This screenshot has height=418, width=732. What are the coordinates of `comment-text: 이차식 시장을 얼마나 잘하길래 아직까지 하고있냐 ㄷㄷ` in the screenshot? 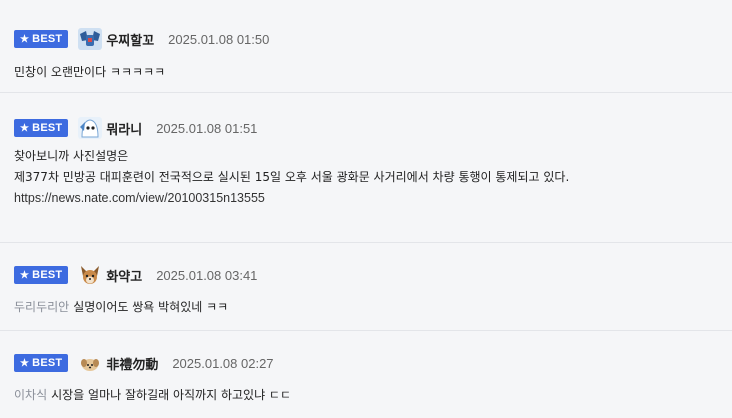 It's located at (152, 395).